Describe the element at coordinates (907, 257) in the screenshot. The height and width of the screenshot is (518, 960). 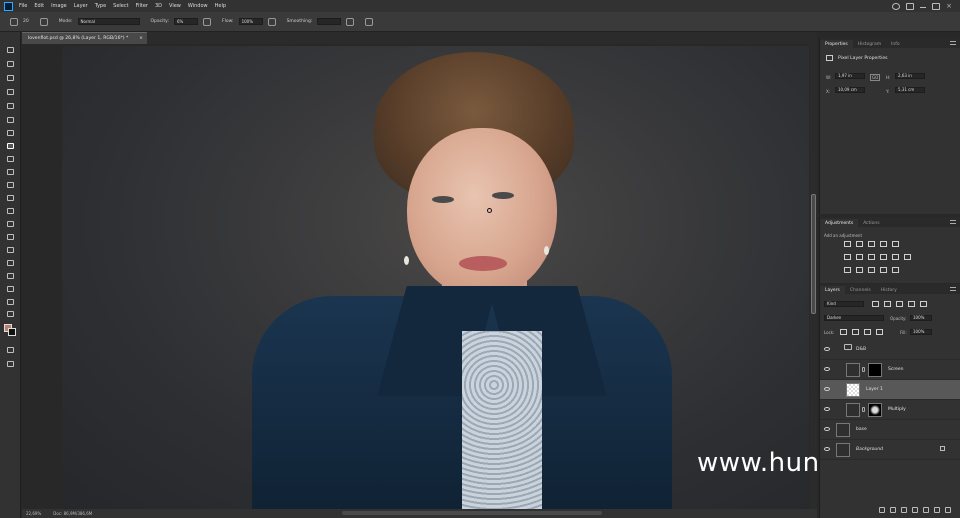
I see `color-lookup-icon` at that location.